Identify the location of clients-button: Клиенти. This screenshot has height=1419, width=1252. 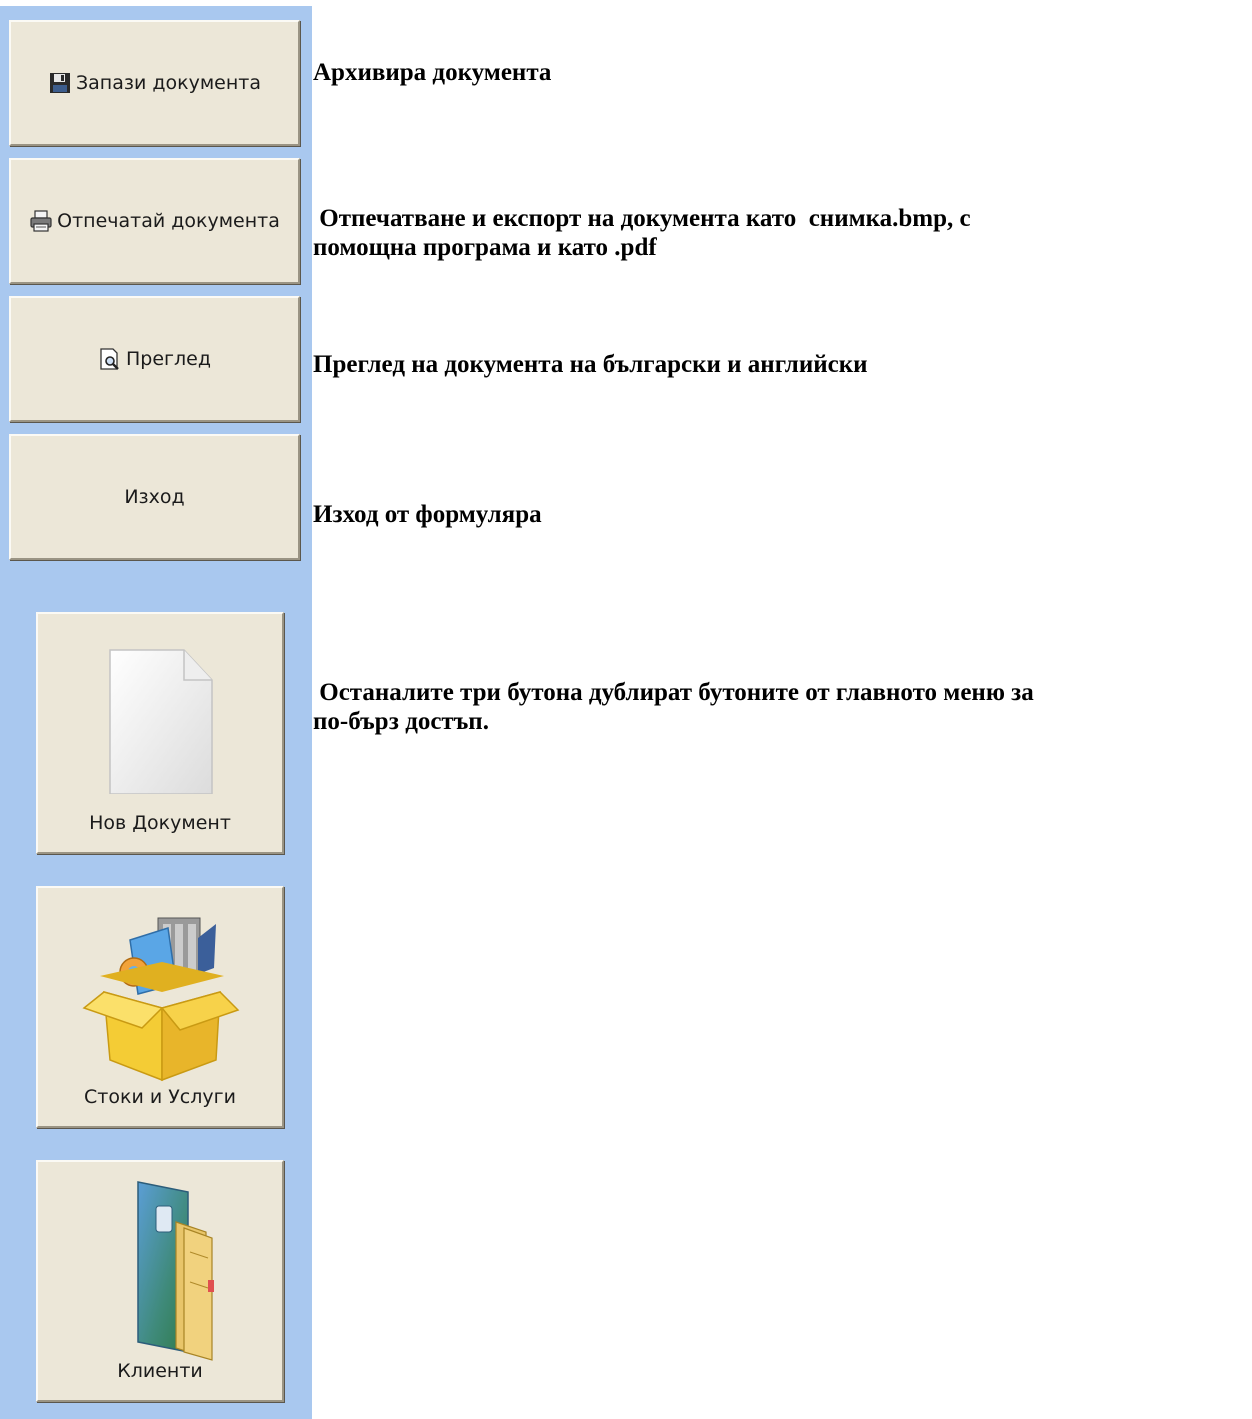
(160, 1281).